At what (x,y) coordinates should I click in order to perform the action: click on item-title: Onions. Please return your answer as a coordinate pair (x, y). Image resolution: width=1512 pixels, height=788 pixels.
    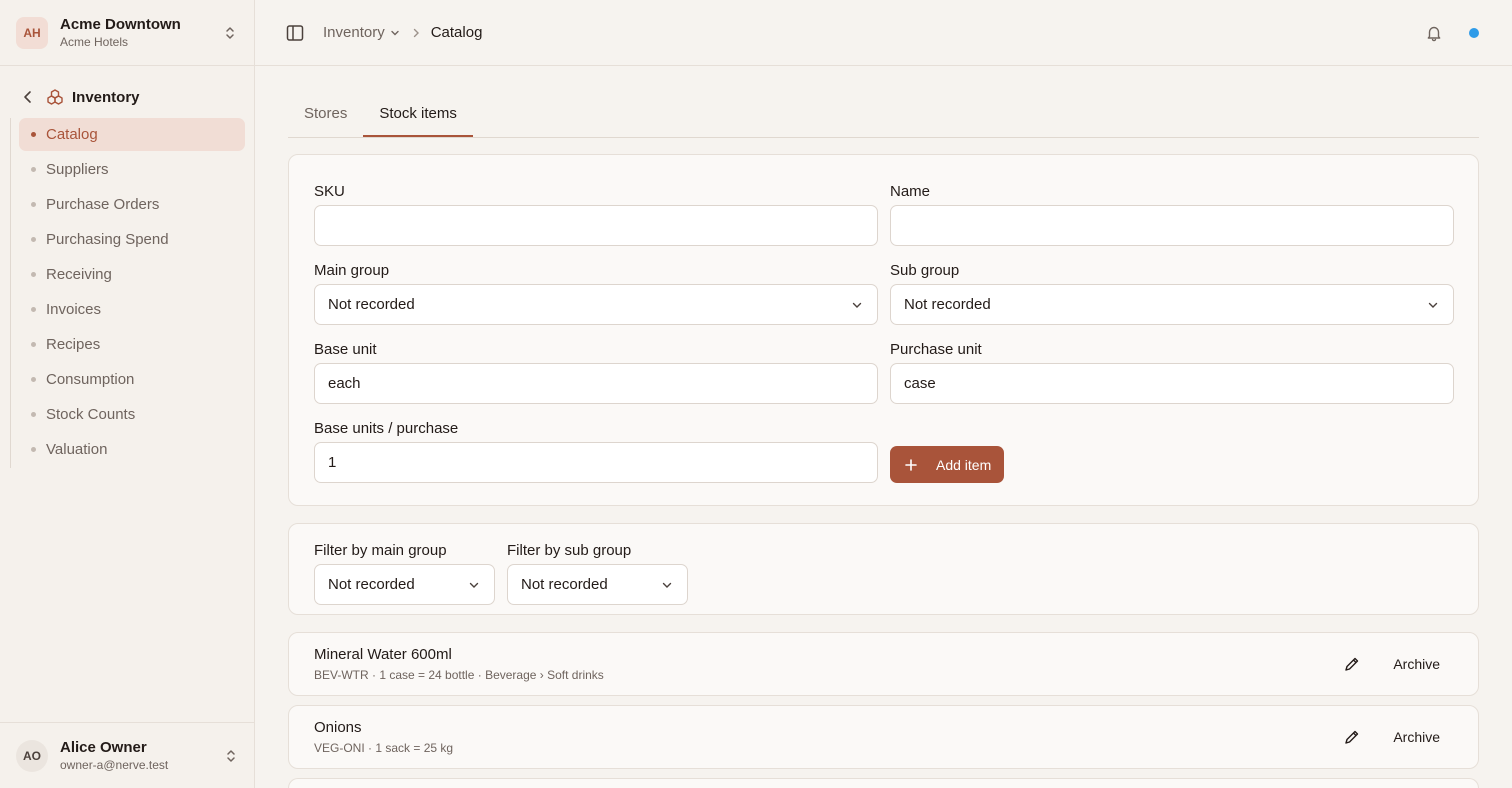
    Looking at the image, I should click on (338, 727).